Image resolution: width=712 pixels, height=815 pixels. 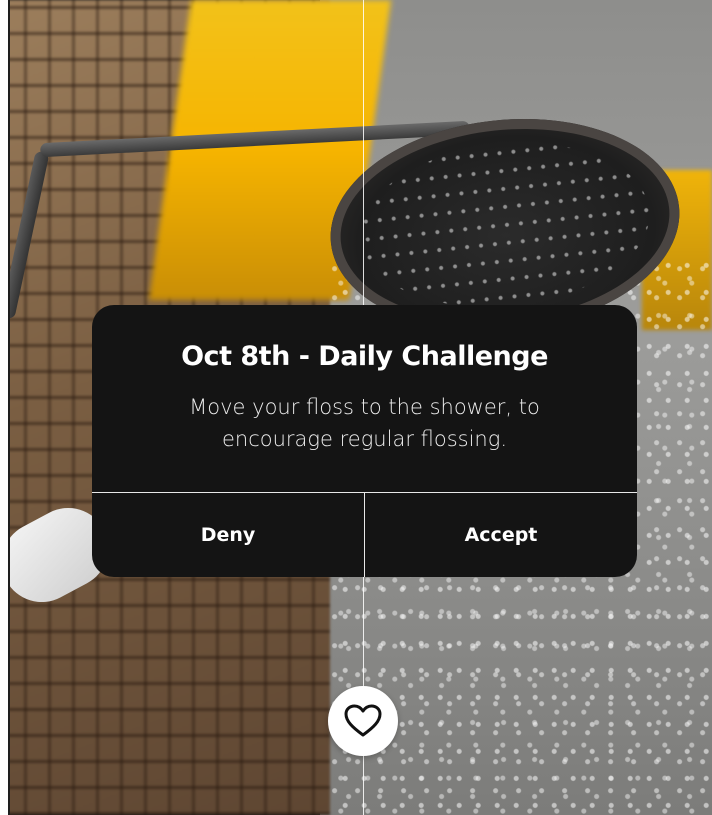 I want to click on dialog-title: Oct 8th - Daily Challenge, so click(x=364, y=356).